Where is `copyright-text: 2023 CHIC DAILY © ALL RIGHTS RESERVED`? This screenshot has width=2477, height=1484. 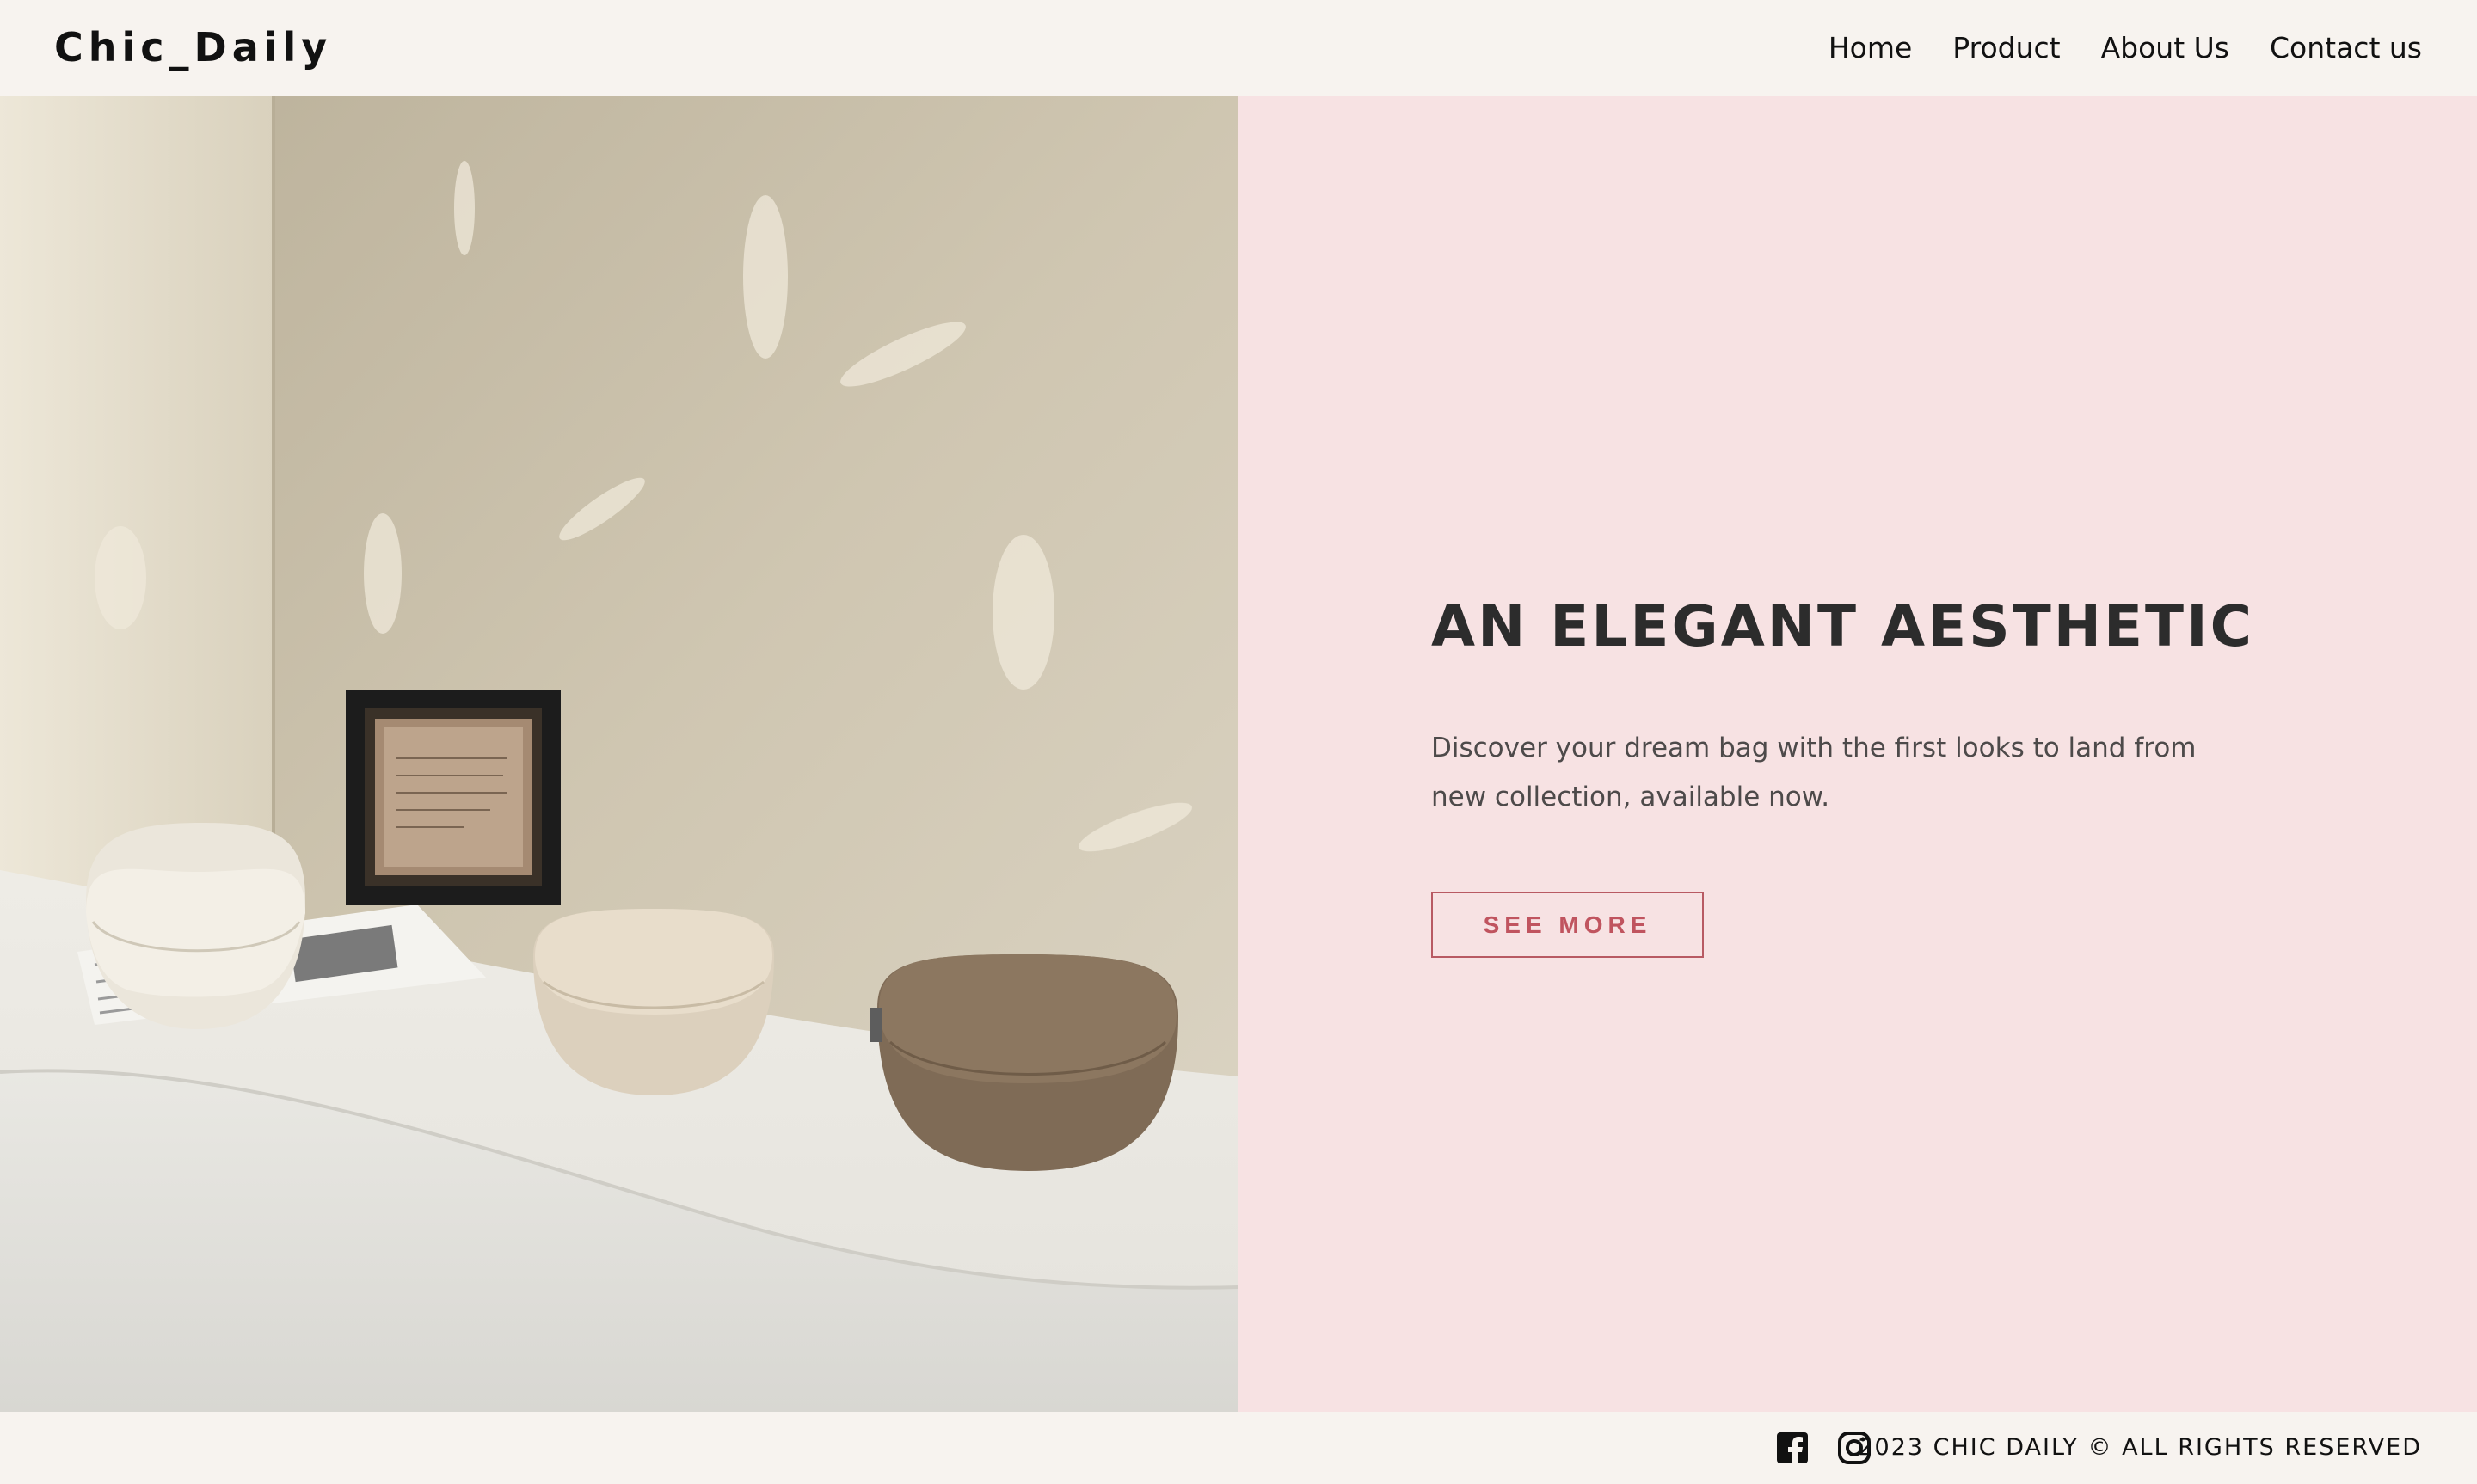 copyright-text: 2023 CHIC DAILY © ALL RIGHTS RESERVED is located at coordinates (2140, 1447).